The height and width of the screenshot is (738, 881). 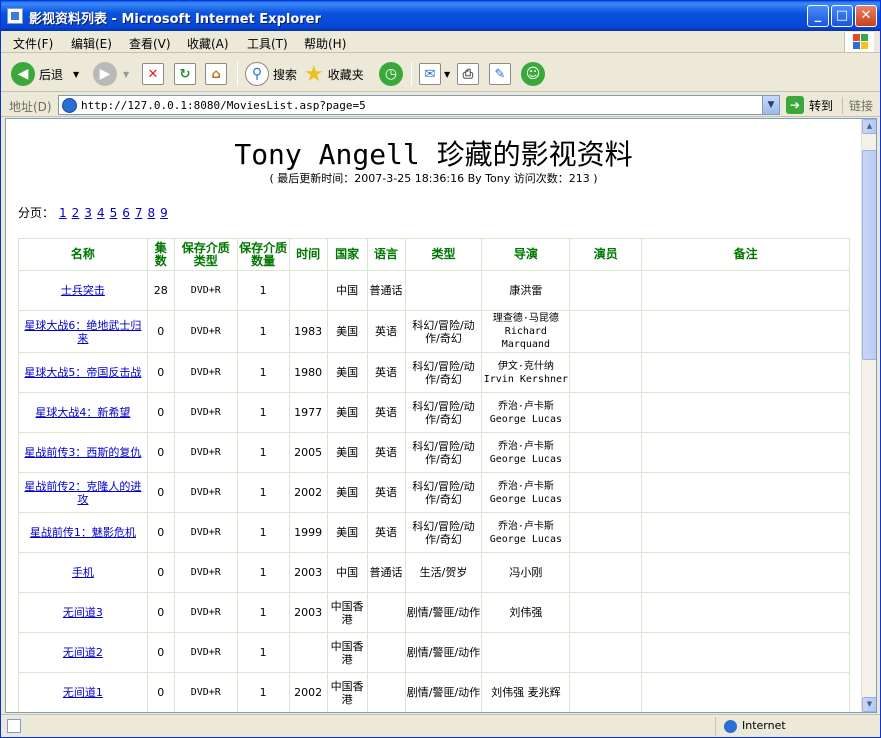 I want to click on search-button: ⚲ 搜索, so click(x=271, y=74).